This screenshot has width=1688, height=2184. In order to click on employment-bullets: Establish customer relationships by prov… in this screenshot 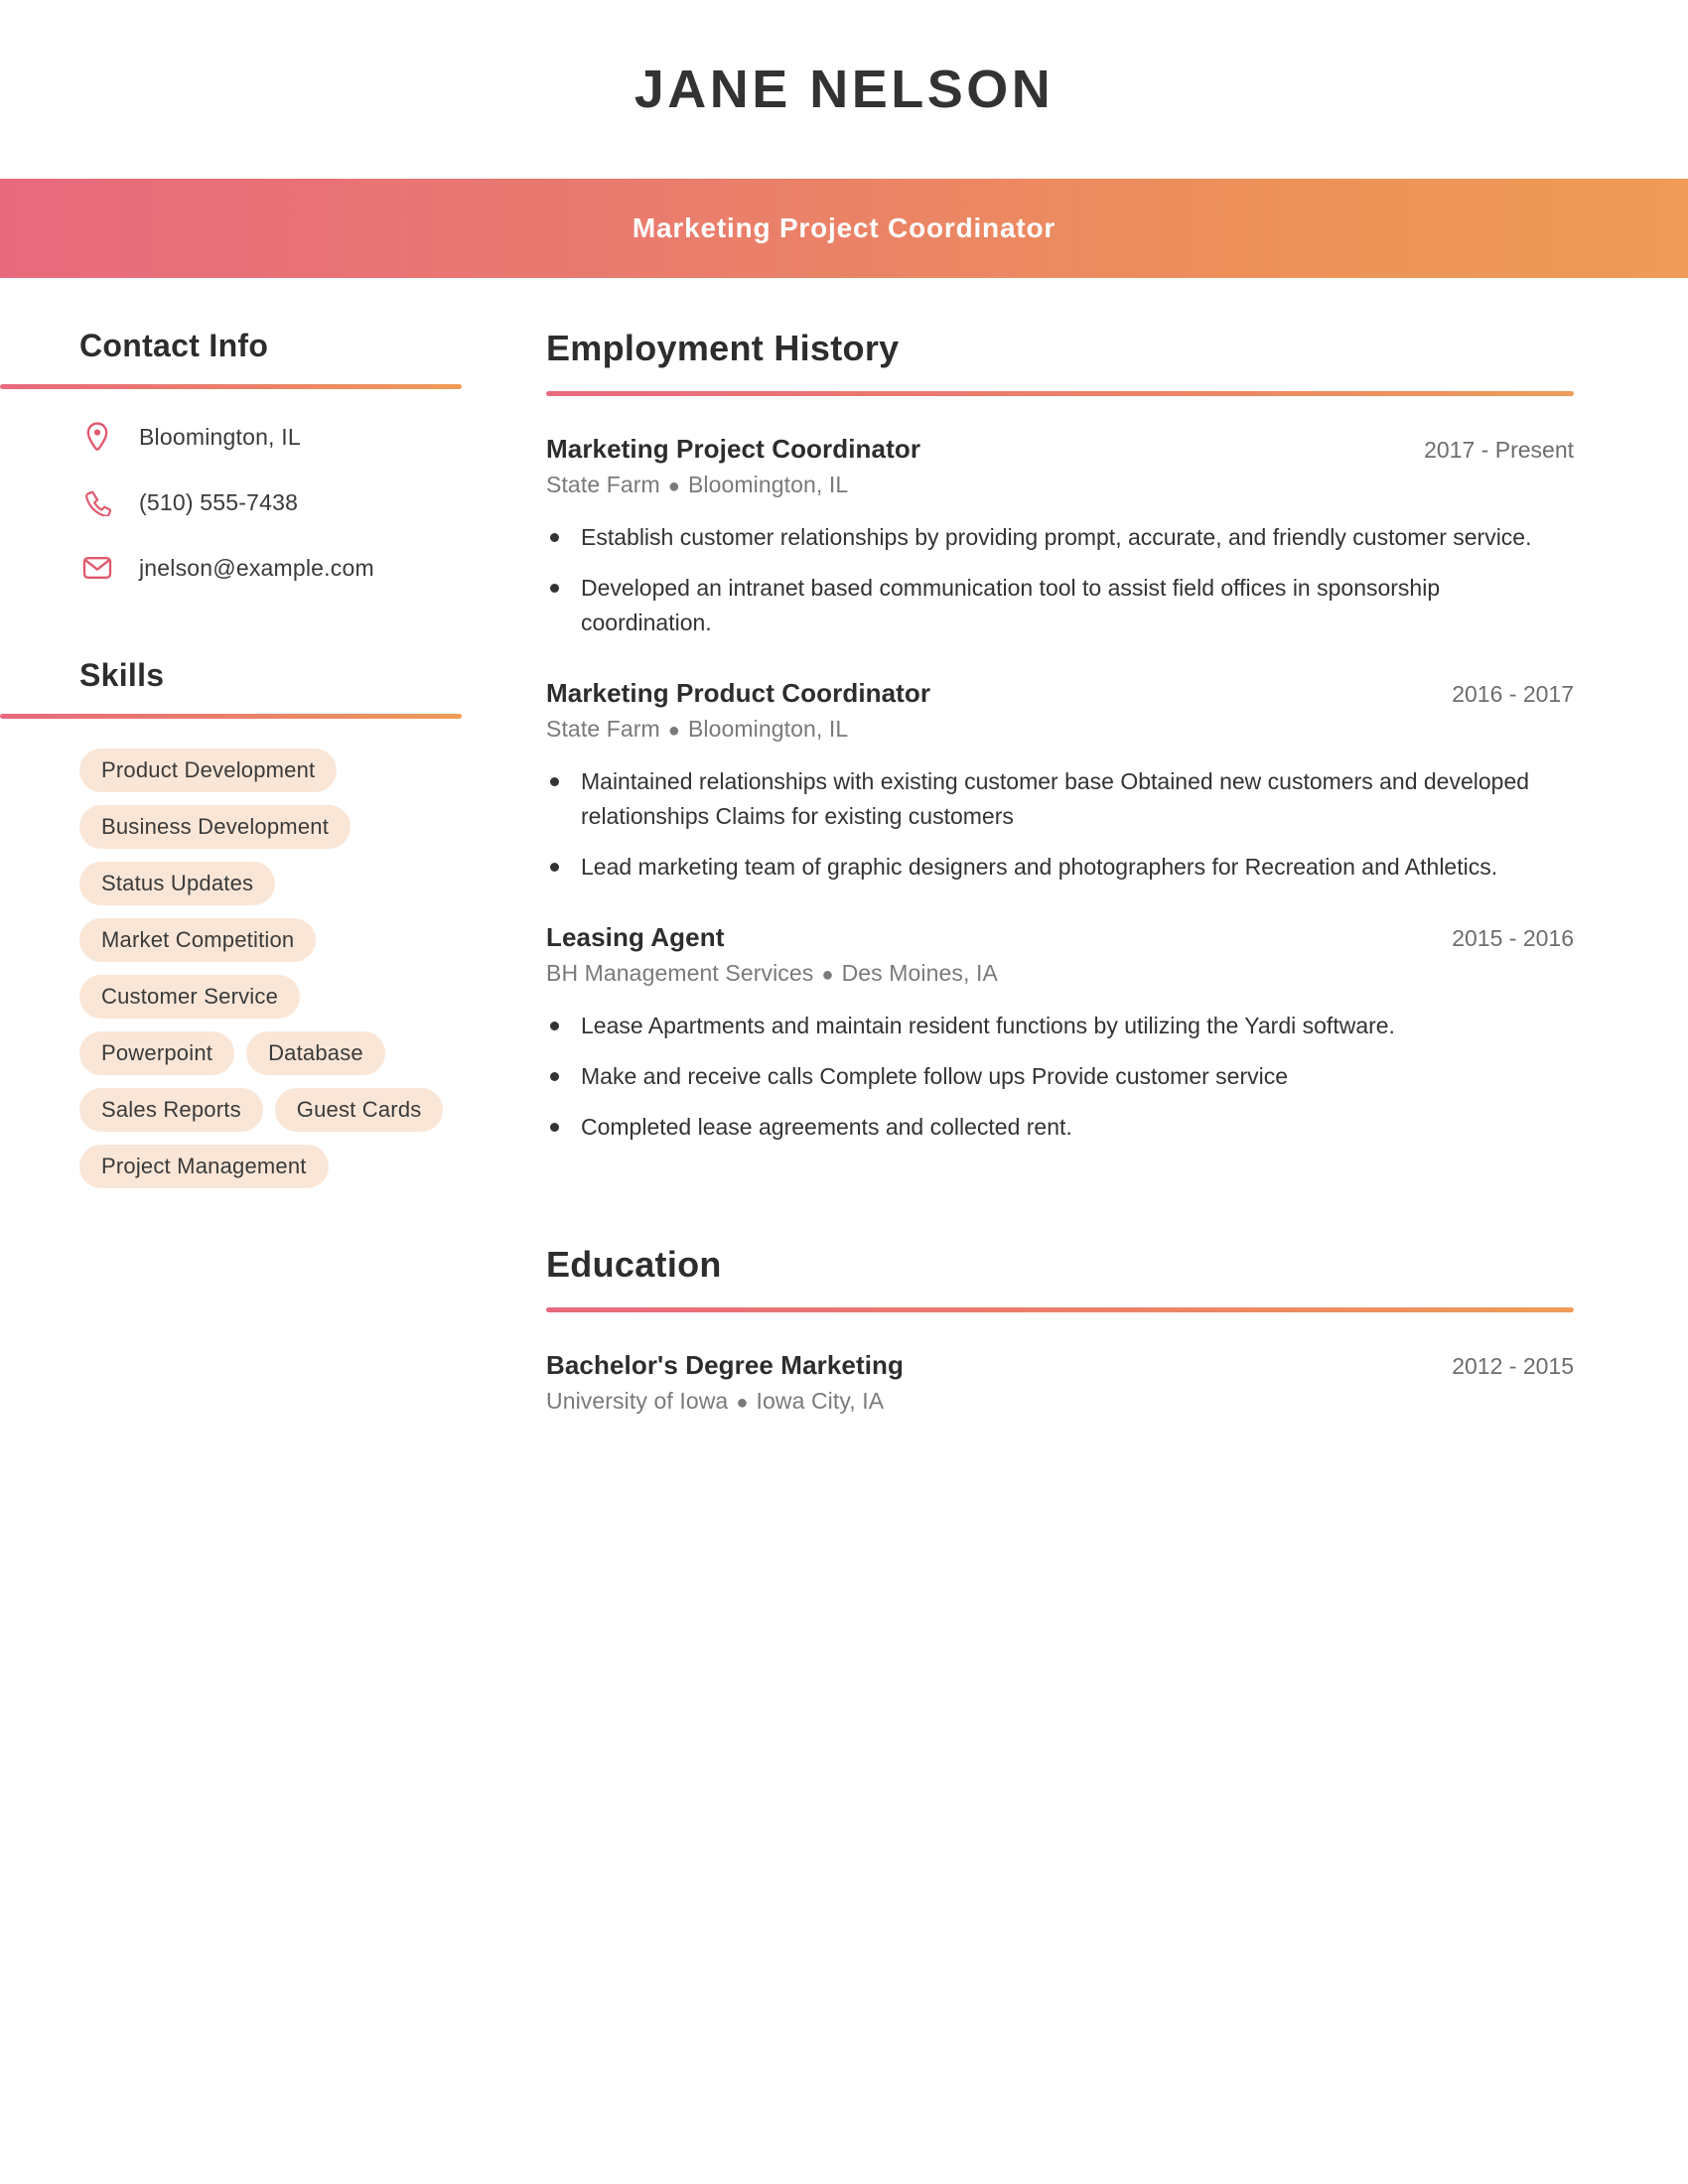, I will do `click(1060, 580)`.